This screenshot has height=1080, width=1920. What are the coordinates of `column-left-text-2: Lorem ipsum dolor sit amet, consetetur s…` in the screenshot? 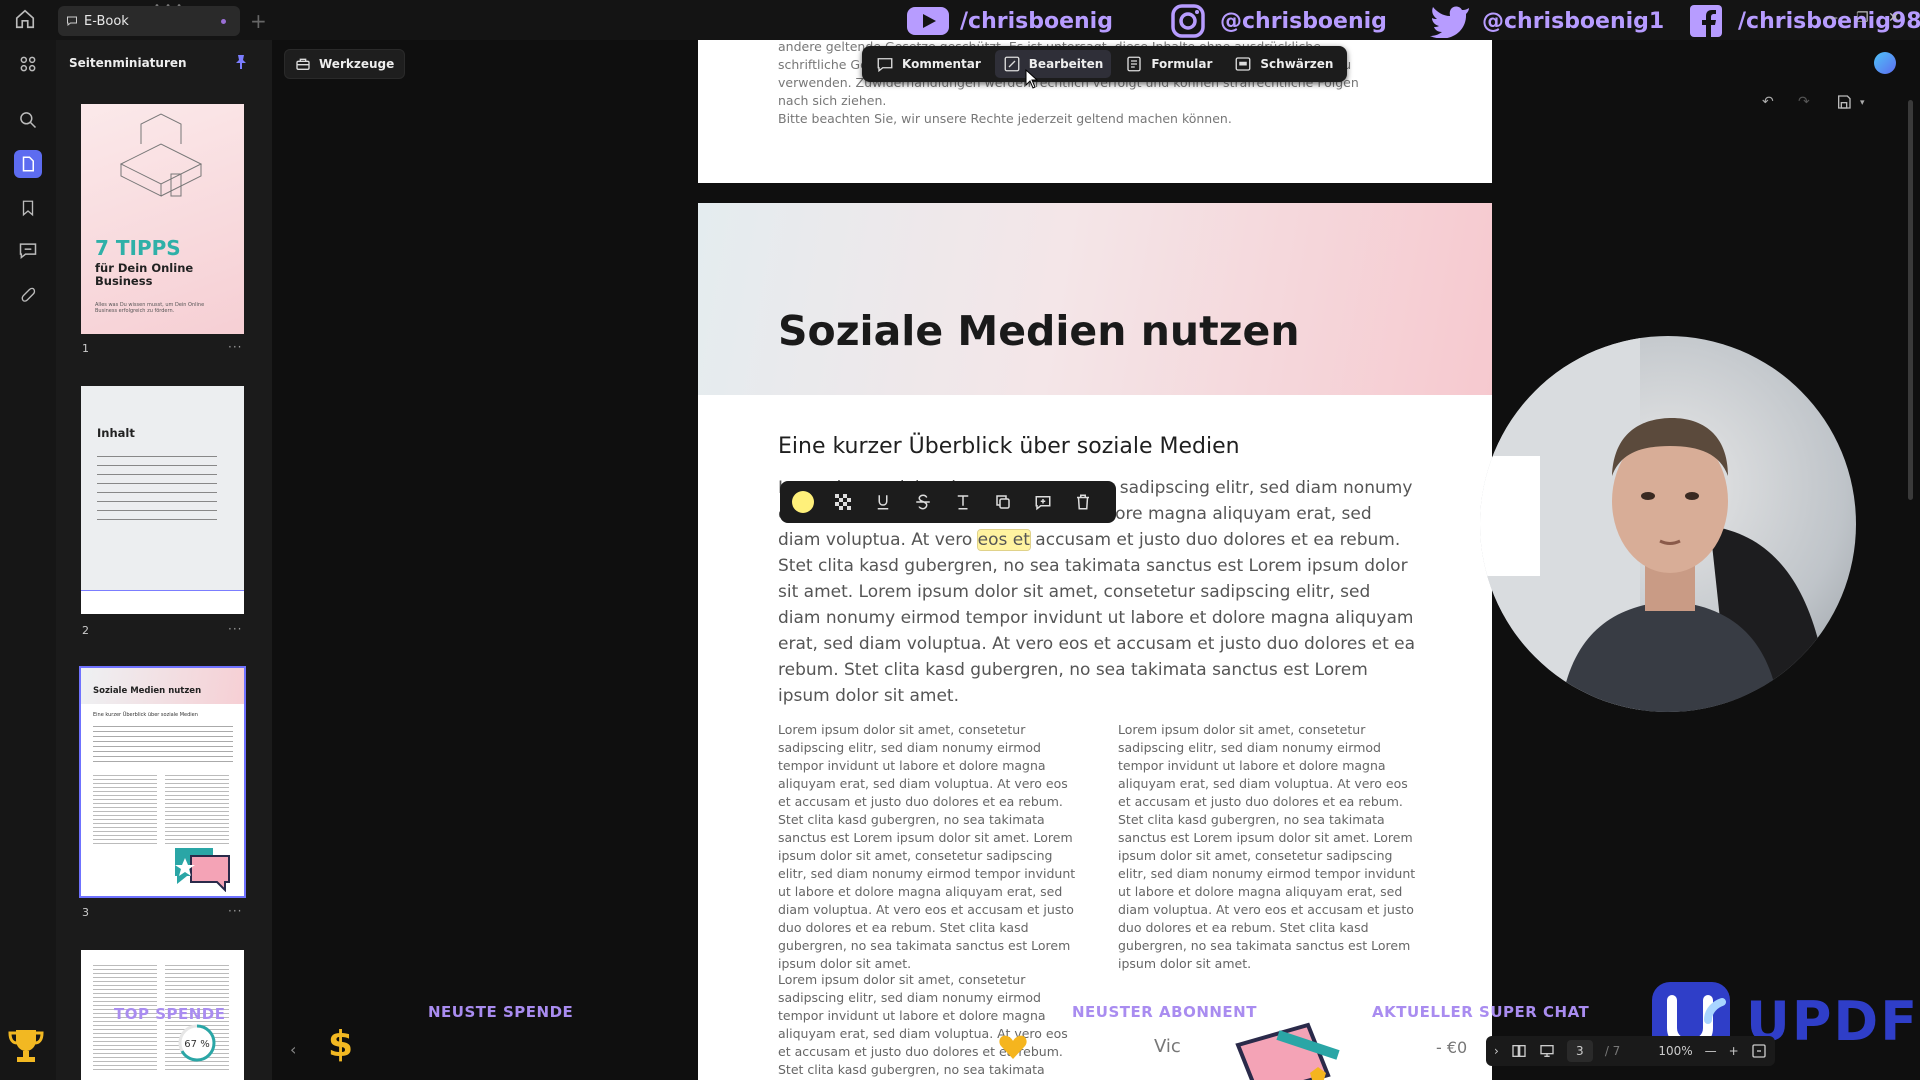 It's located at (928, 1025).